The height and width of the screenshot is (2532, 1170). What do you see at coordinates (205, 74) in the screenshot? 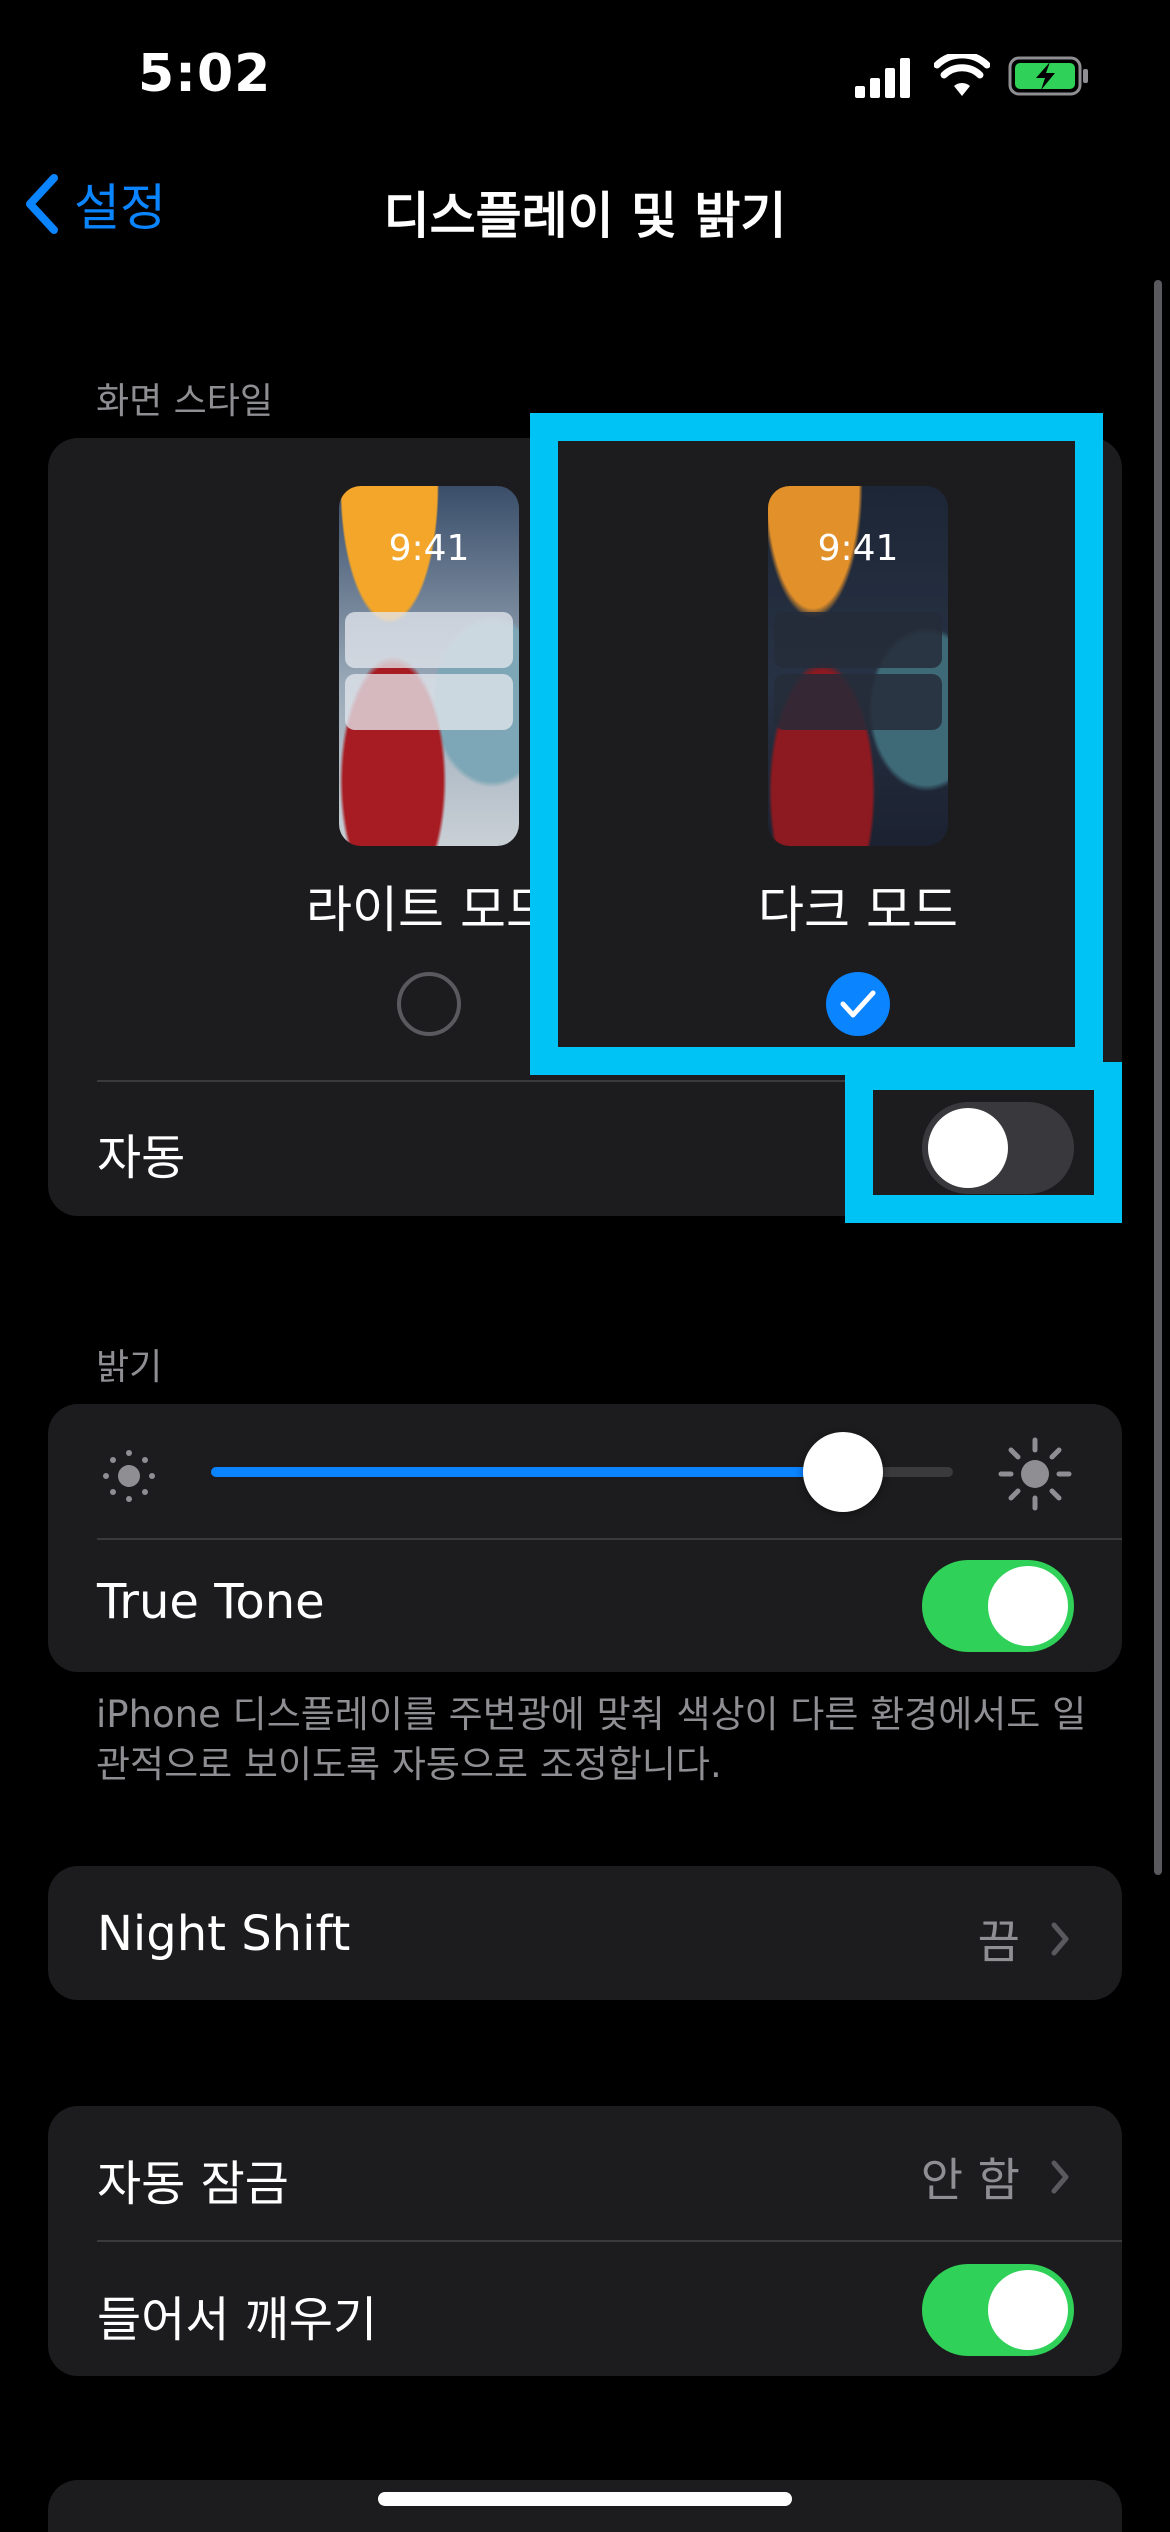
I see `status-time: 5:02` at bounding box center [205, 74].